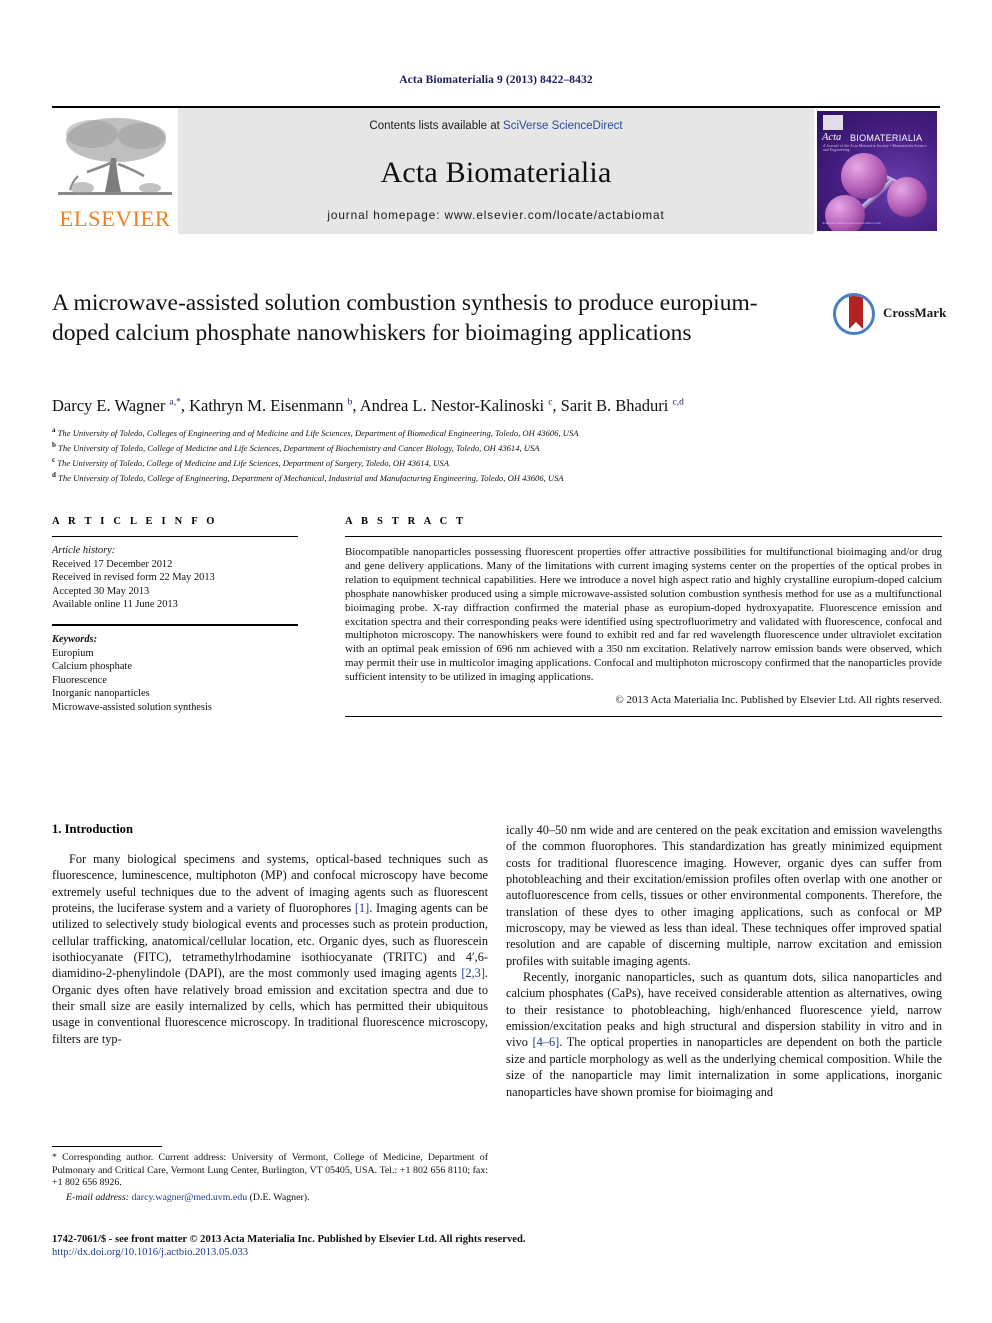 This screenshot has height=1323, width=992. I want to click on affiliation-marker: b, so click(54, 445).